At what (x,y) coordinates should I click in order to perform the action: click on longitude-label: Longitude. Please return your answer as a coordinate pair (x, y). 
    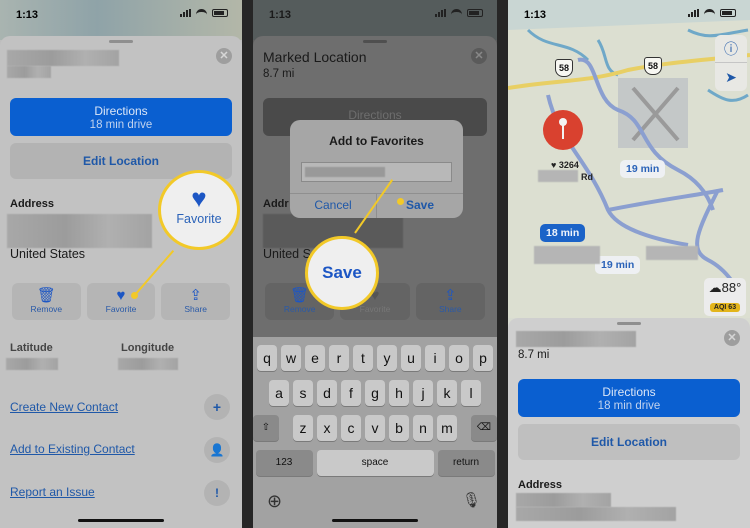
    Looking at the image, I should click on (148, 348).